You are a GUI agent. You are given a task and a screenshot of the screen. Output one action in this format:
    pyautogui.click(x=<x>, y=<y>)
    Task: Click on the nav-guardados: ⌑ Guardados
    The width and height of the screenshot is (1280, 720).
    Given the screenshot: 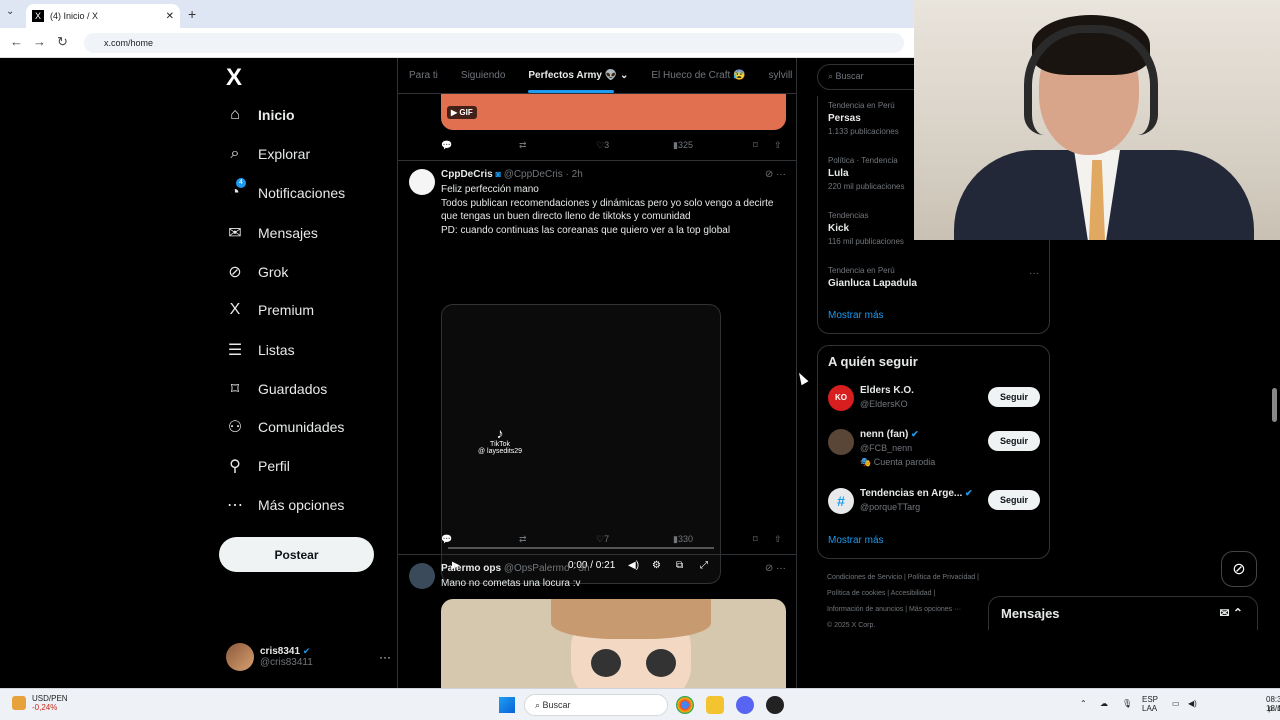 What is the action you would take?
    pyautogui.click(x=276, y=389)
    